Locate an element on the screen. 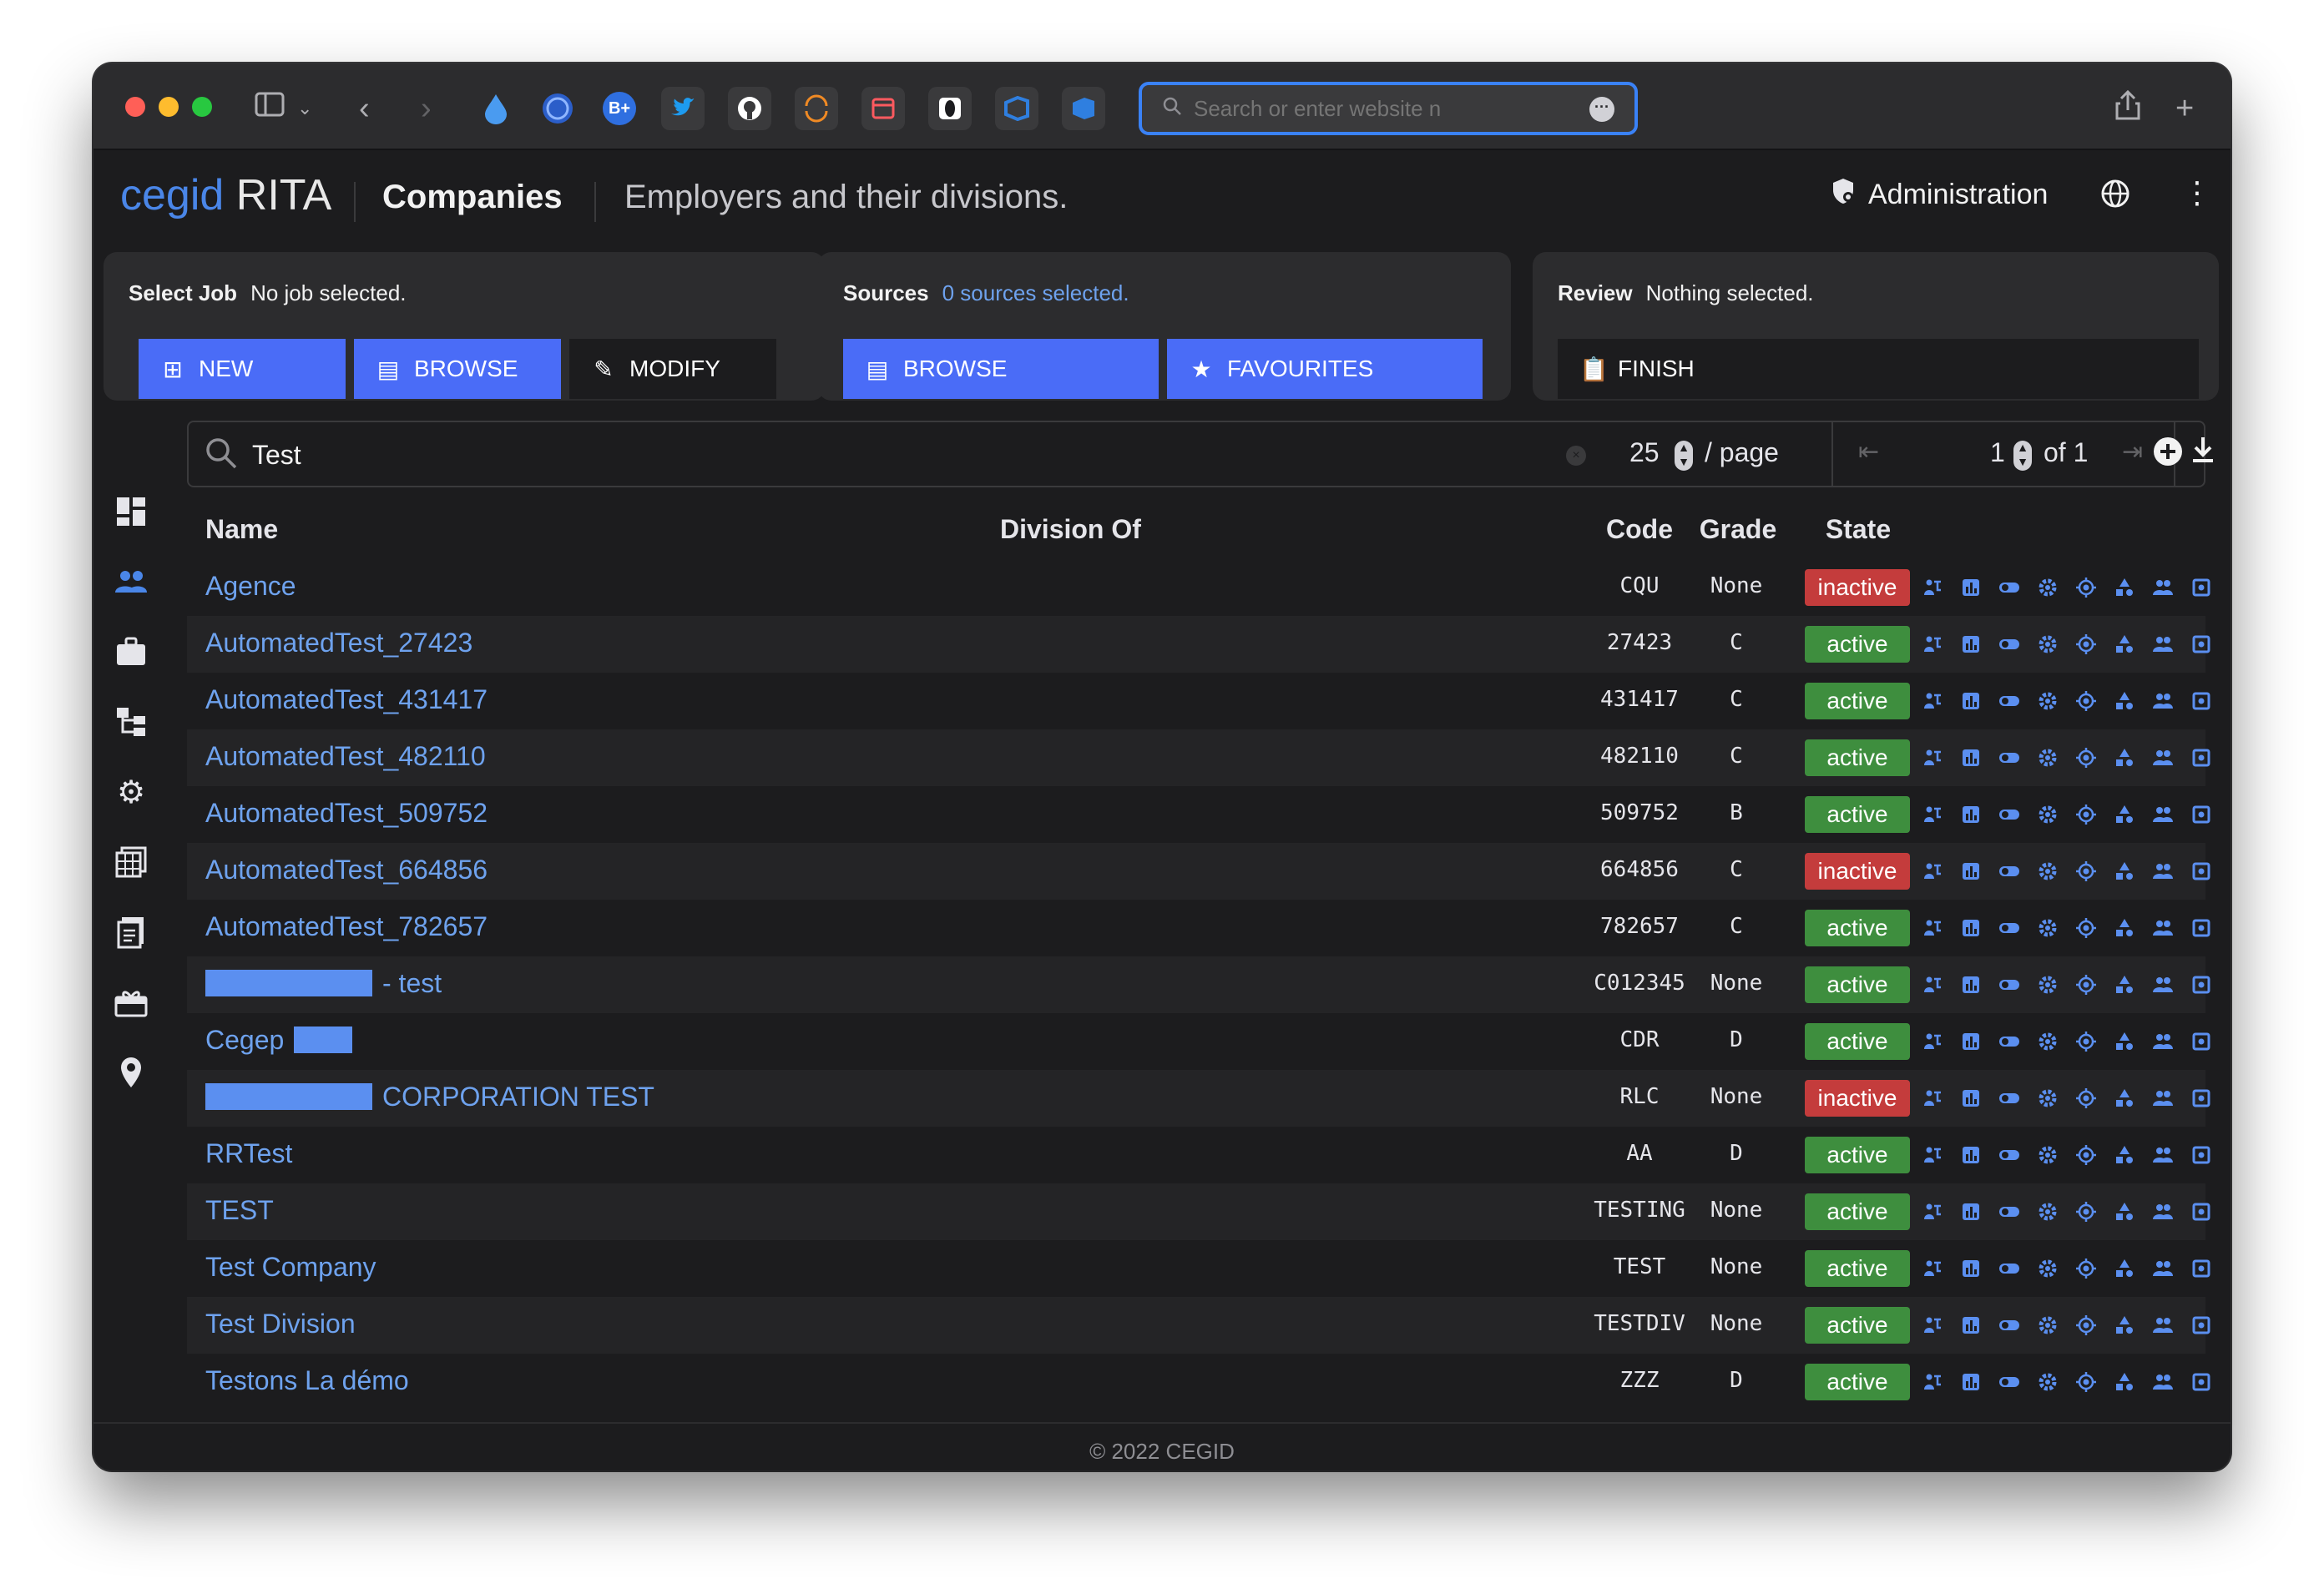  company-name-link: AutomatedTest_782657 is located at coordinates (346, 926).